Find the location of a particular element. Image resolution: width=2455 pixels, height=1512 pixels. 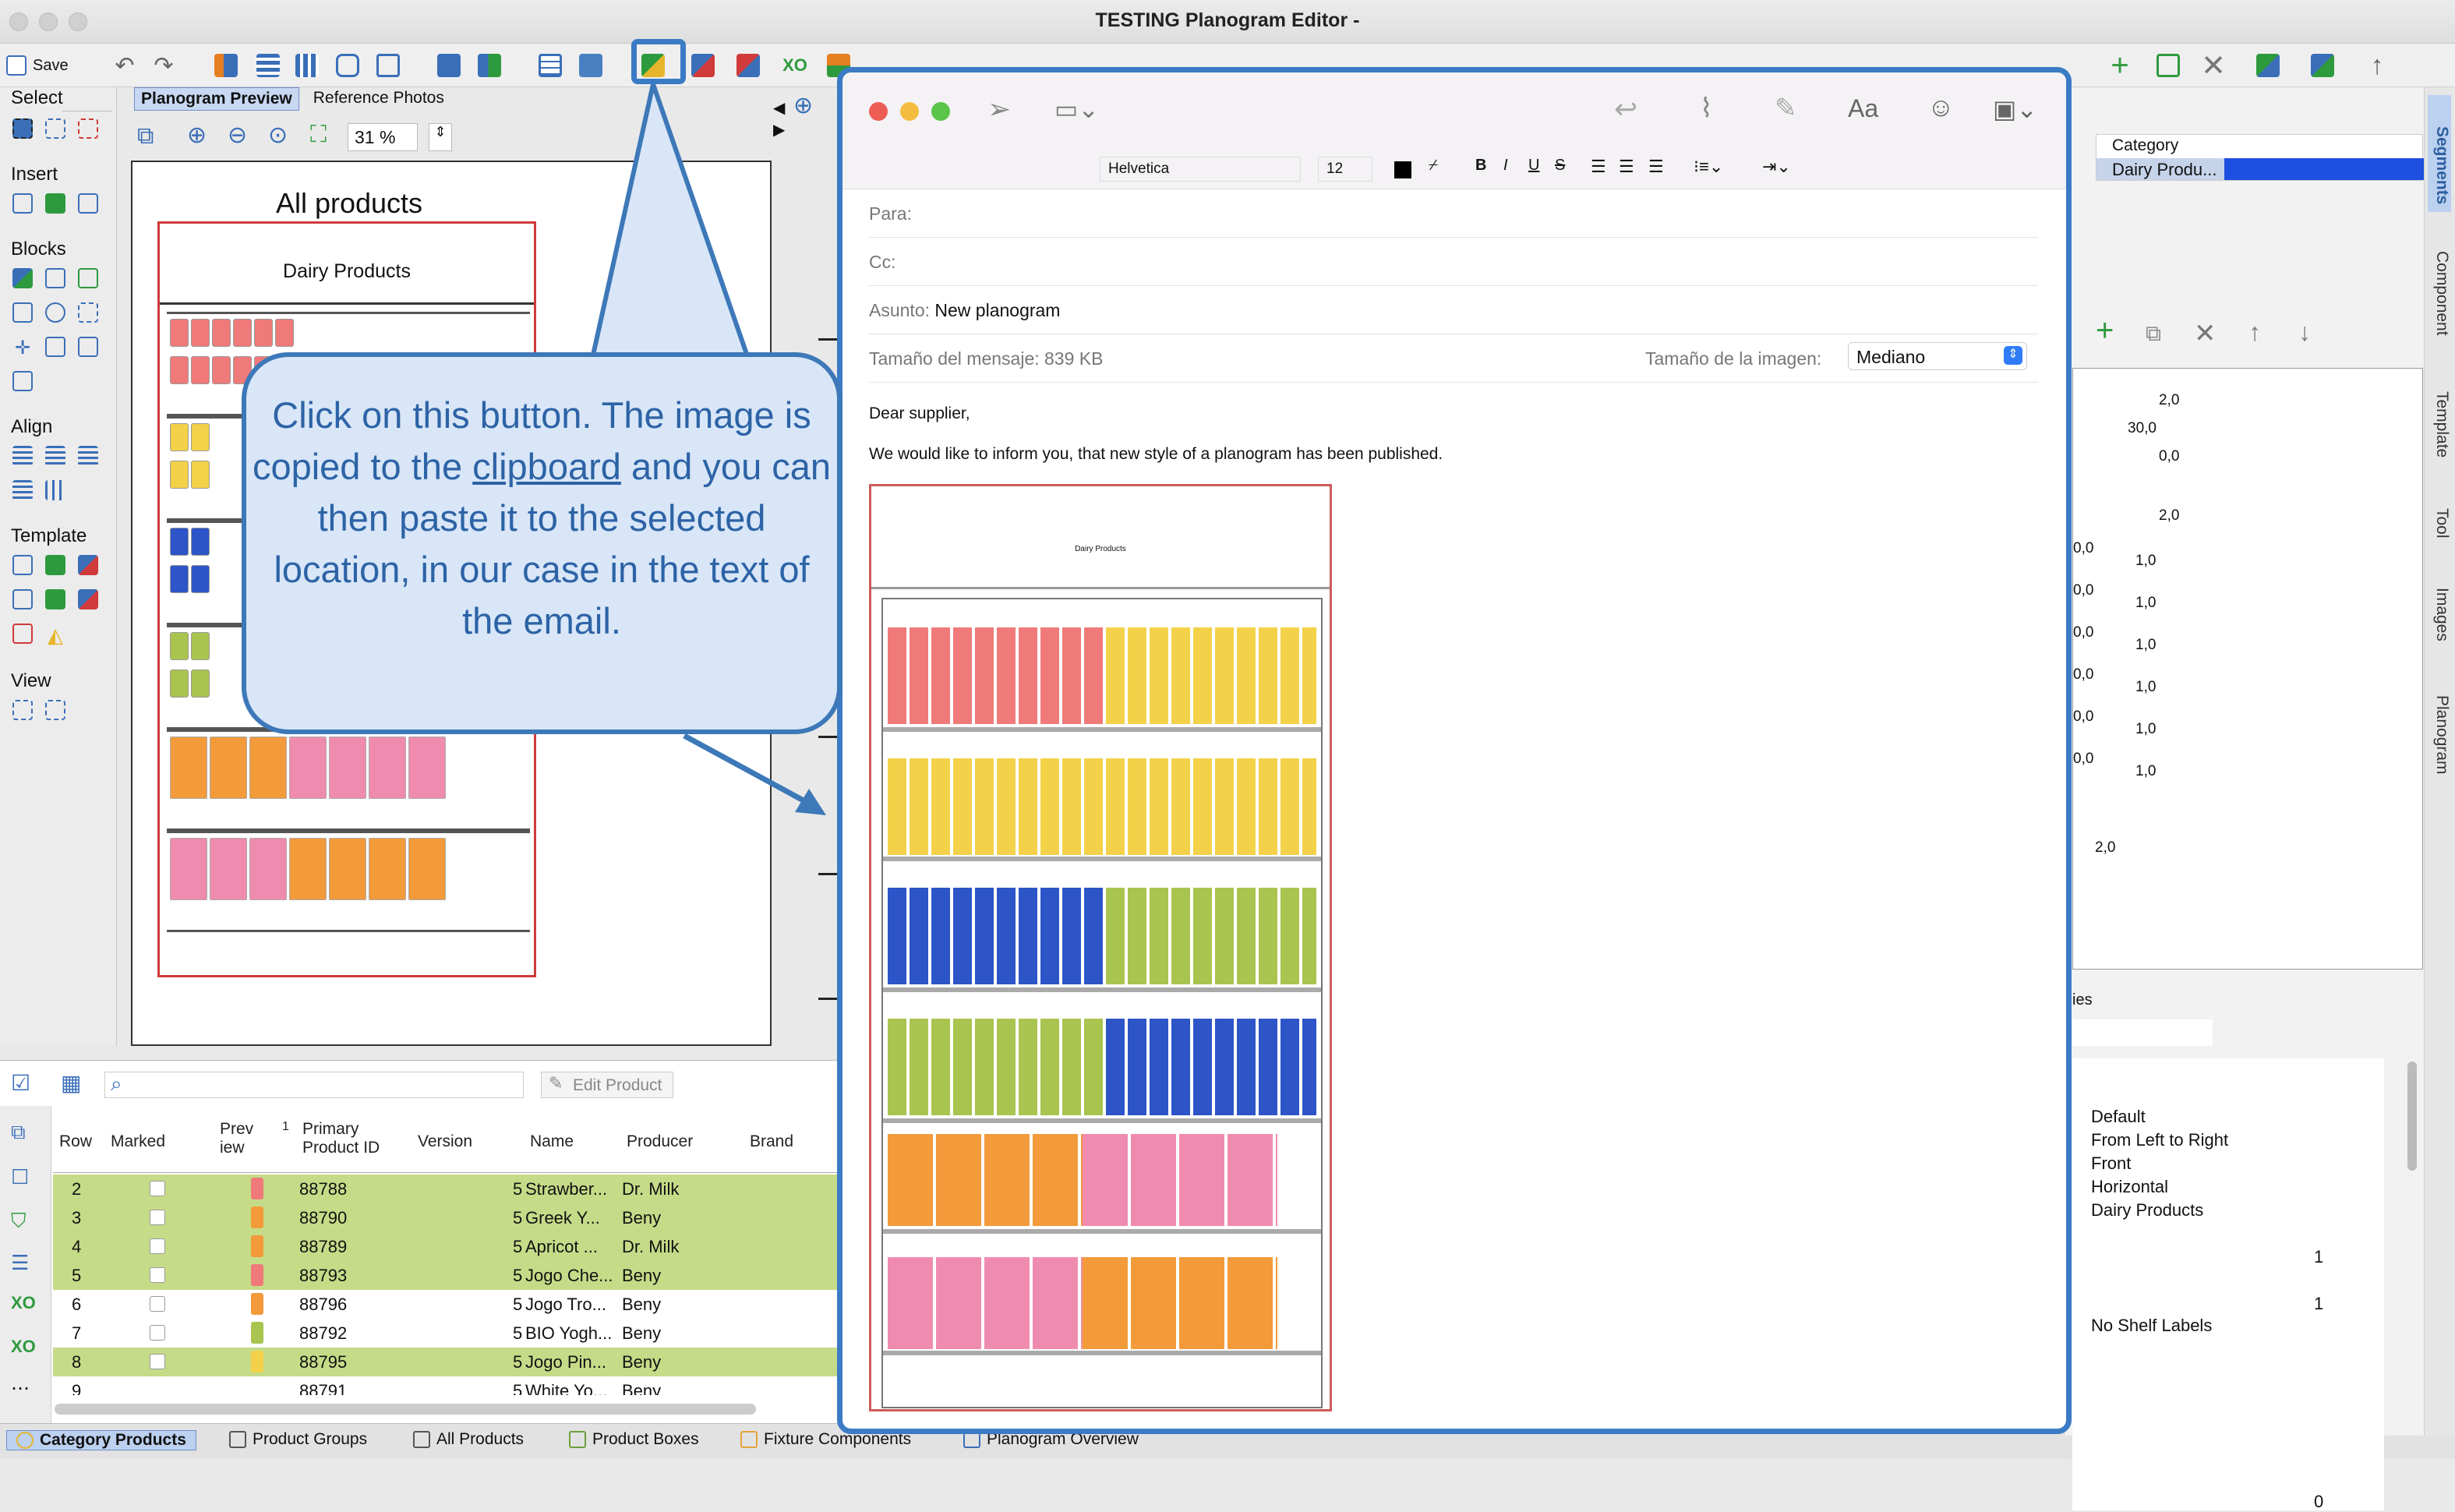

callout-tail is located at coordinates (670, 221).